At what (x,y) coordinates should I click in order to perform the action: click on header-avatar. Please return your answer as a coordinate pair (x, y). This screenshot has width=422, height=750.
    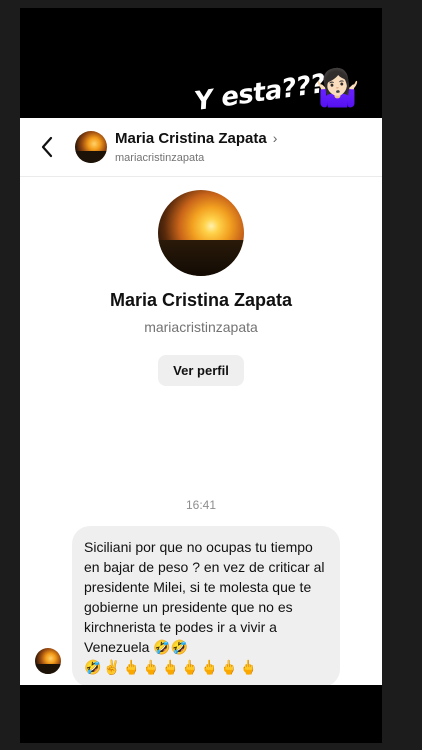
    Looking at the image, I should click on (91, 147).